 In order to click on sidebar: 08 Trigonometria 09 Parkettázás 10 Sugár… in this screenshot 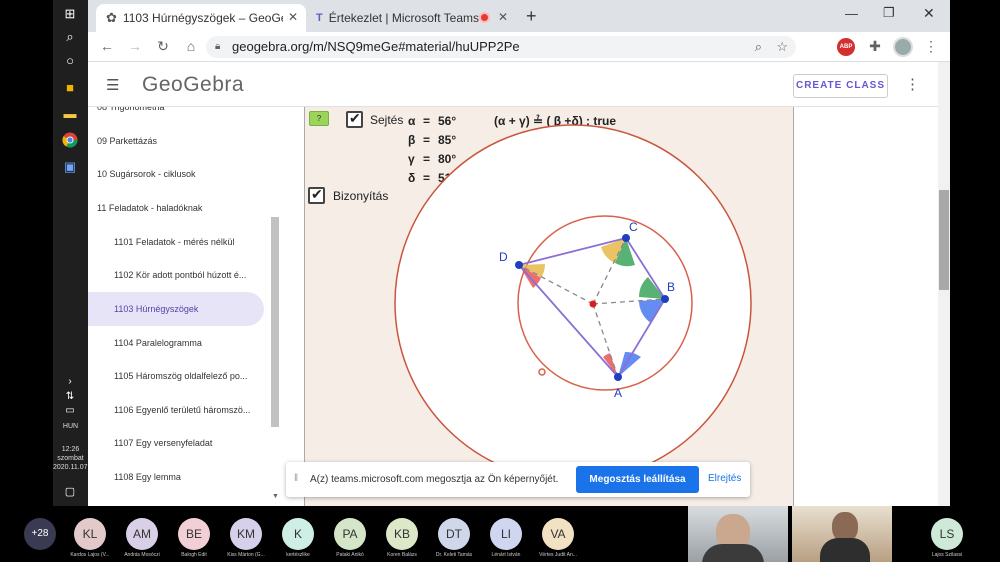, I will do `click(187, 306)`.